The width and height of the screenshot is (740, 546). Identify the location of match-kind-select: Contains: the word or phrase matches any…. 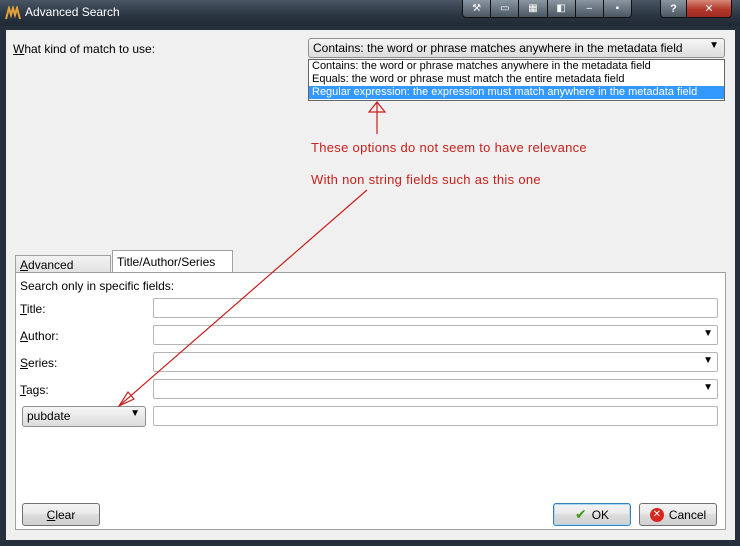
(516, 48).